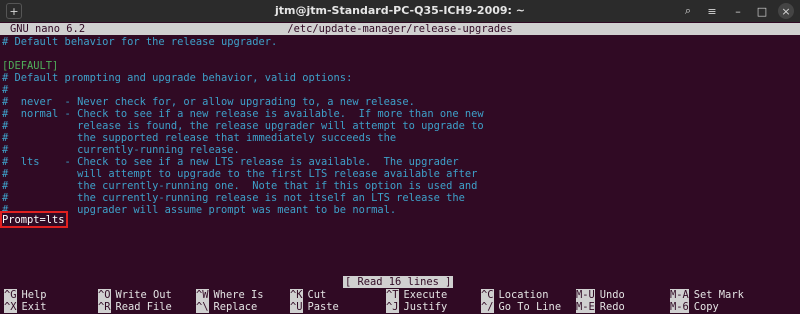 The width and height of the screenshot is (800, 314). Describe the element at coordinates (296, 307) in the screenshot. I see `shortcut-key: ^U` at that location.